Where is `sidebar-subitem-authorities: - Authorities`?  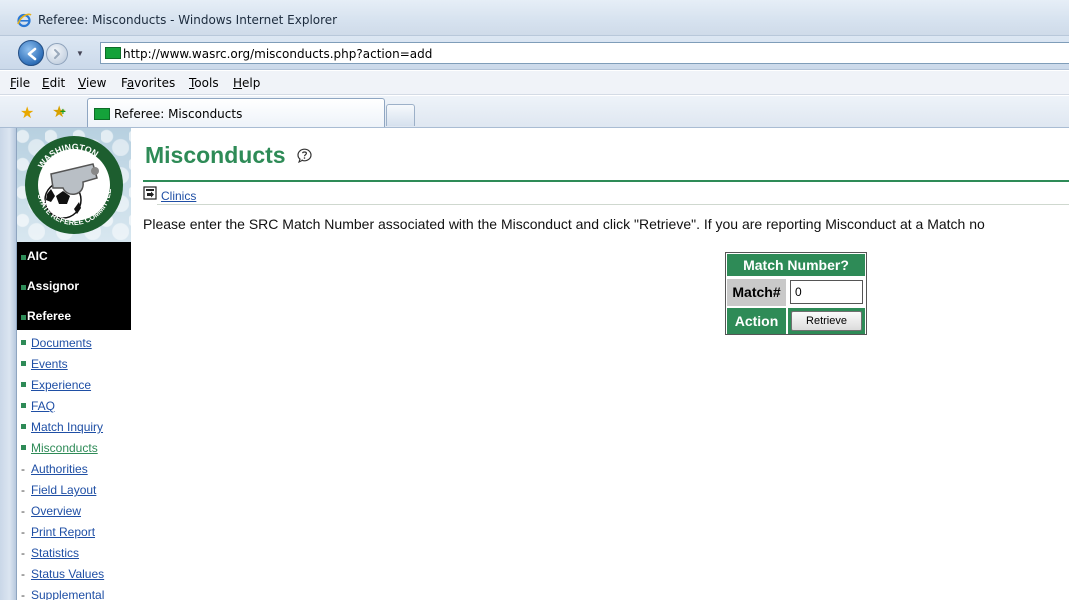
sidebar-subitem-authorities: - Authorities is located at coordinates (54, 469).